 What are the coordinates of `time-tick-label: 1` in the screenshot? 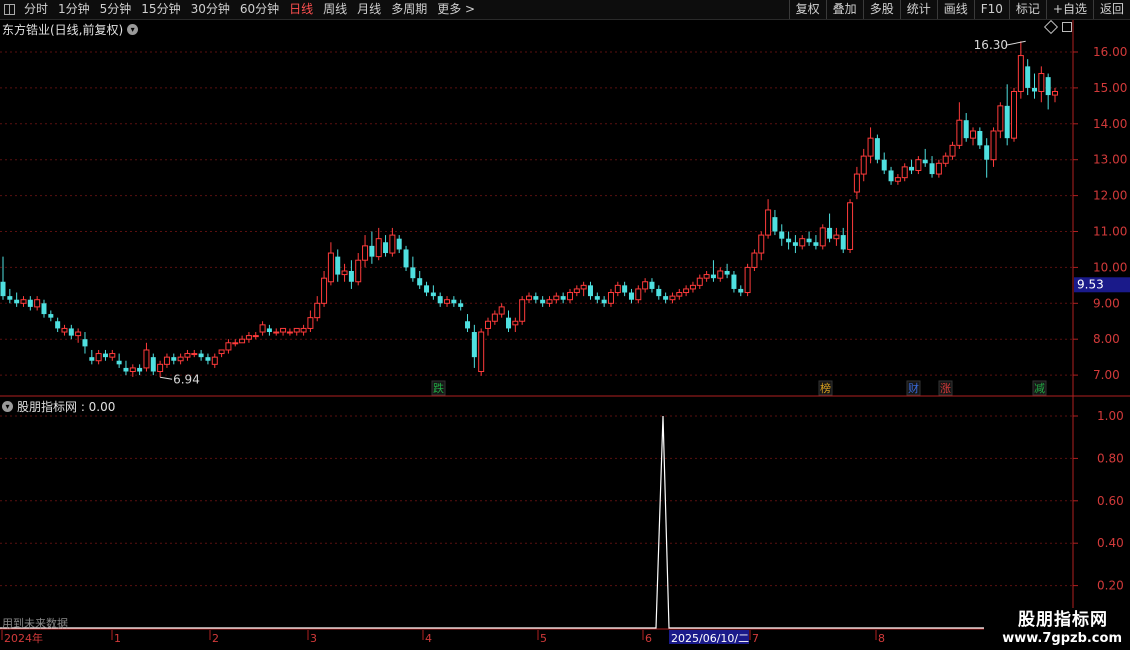 It's located at (117, 638).